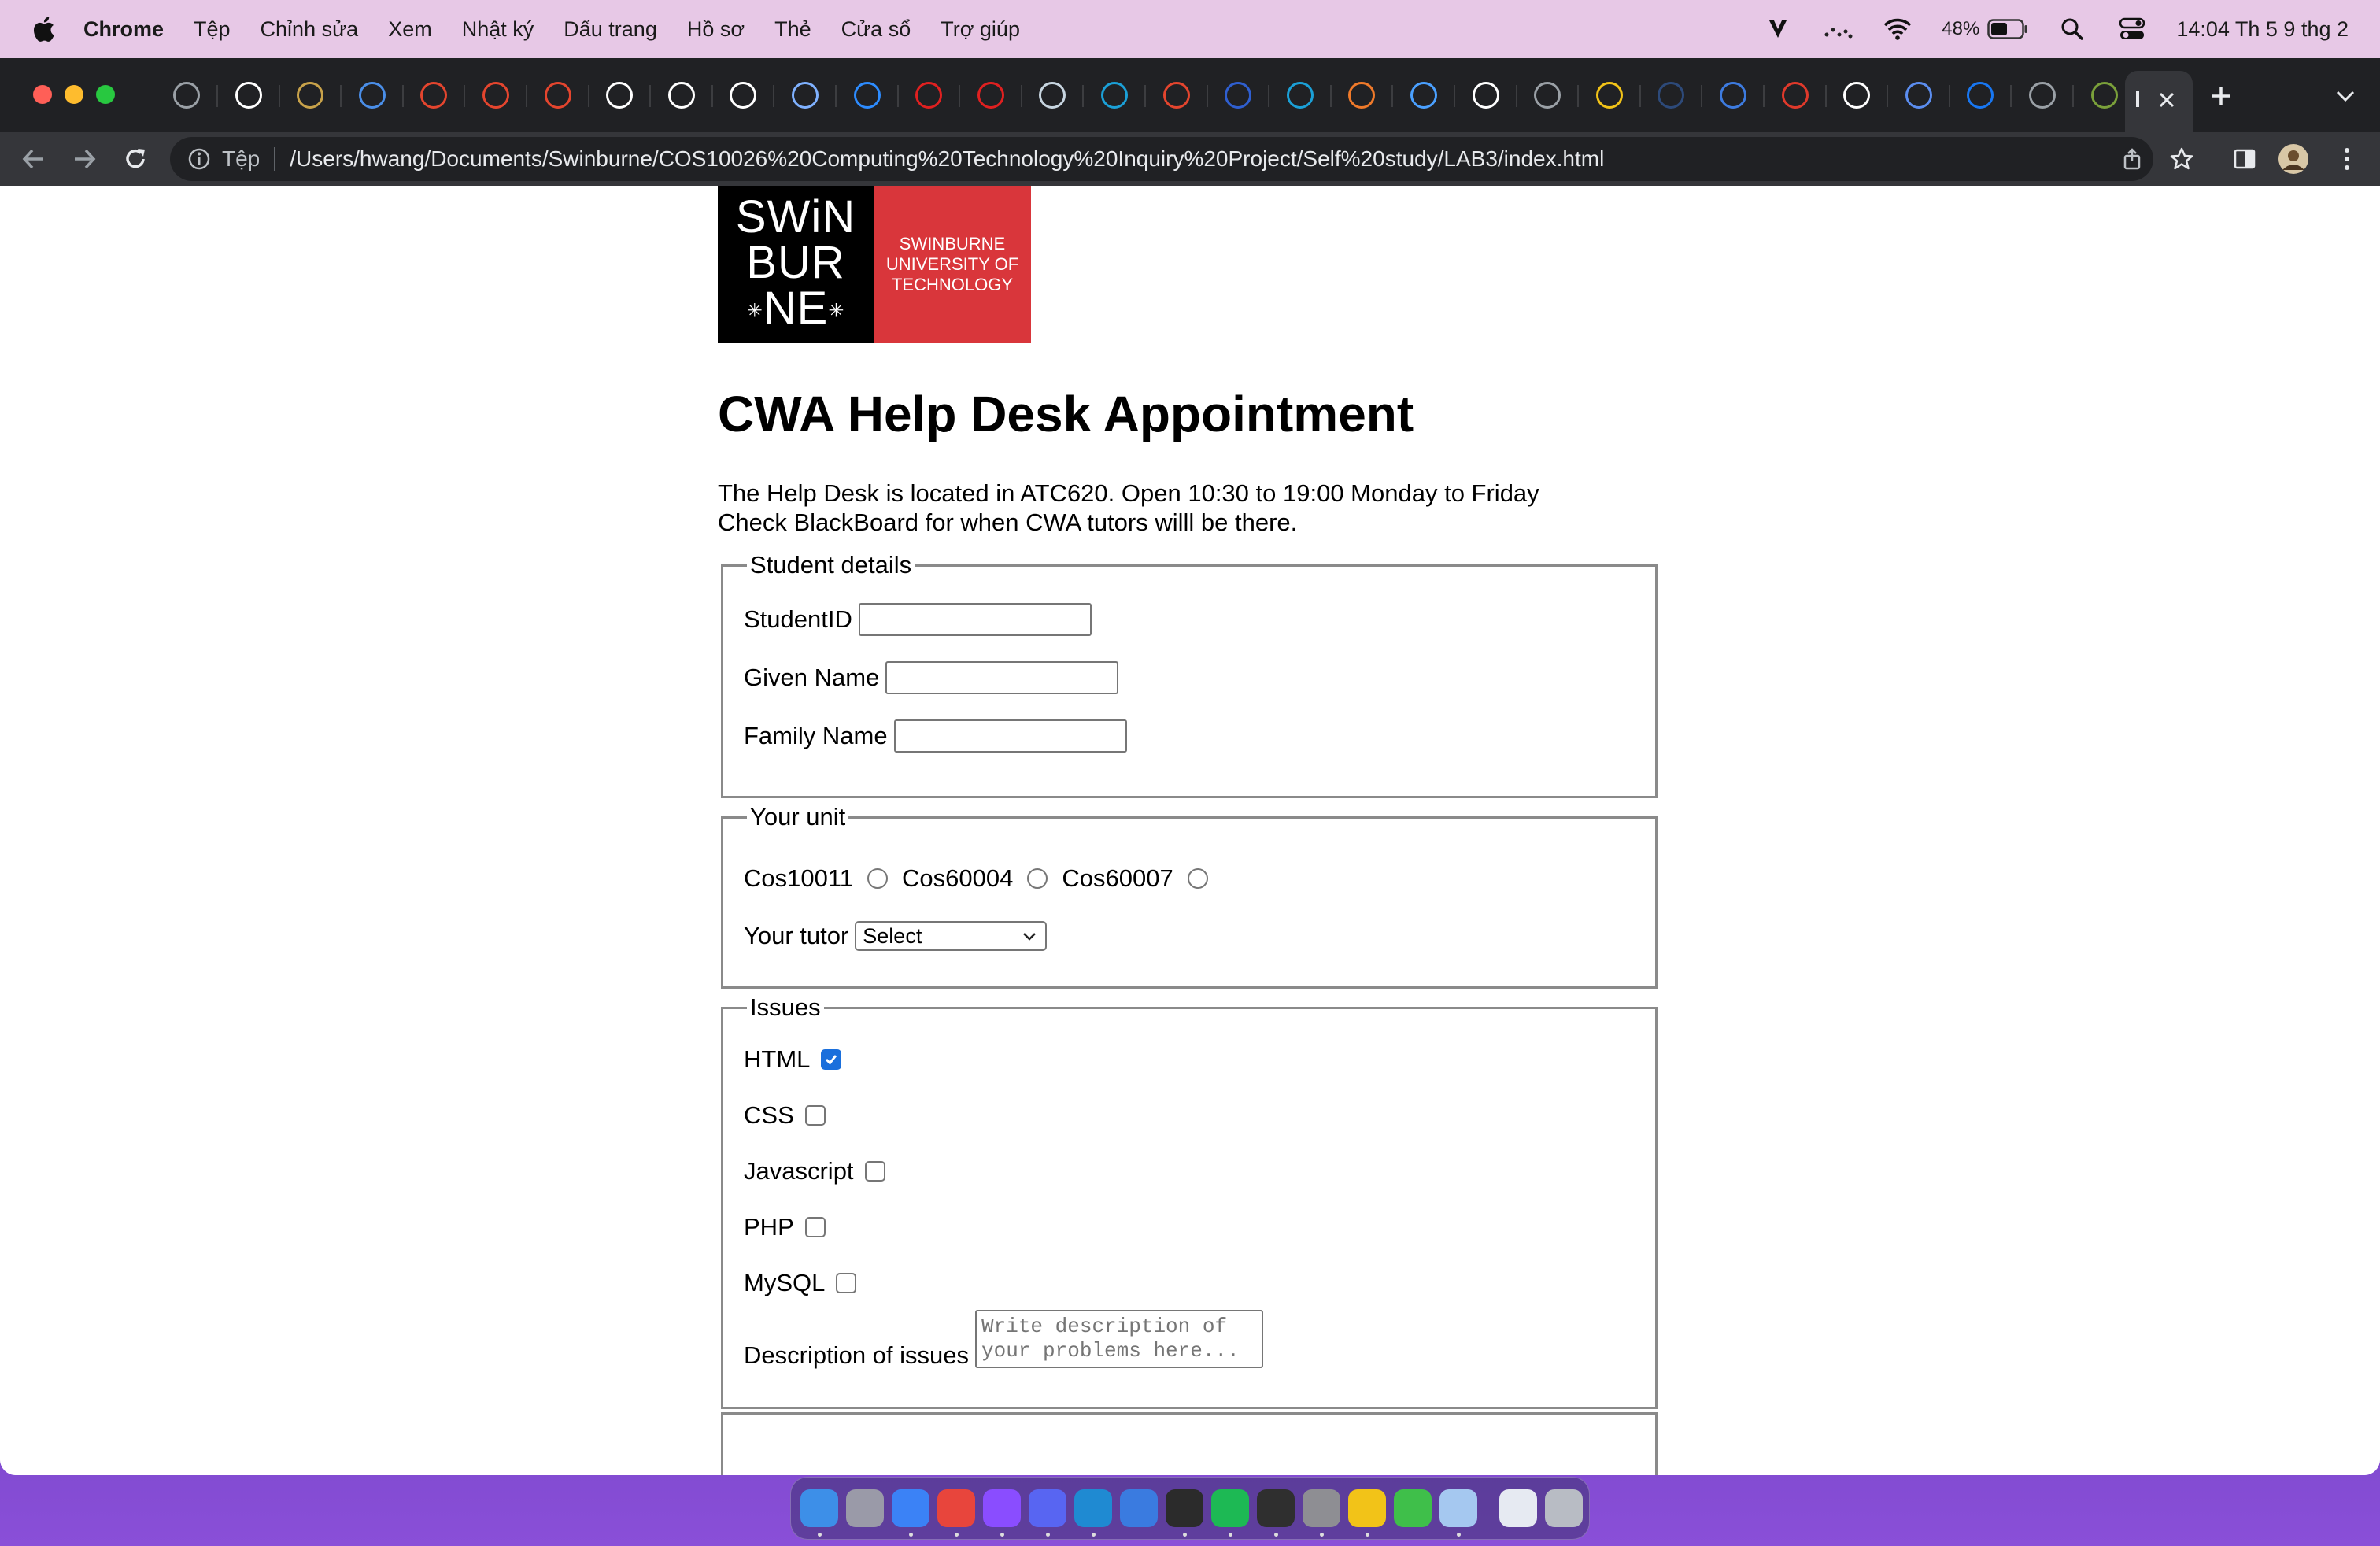  Describe the element at coordinates (2347, 159) in the screenshot. I see `menu-kebab-icon` at that location.